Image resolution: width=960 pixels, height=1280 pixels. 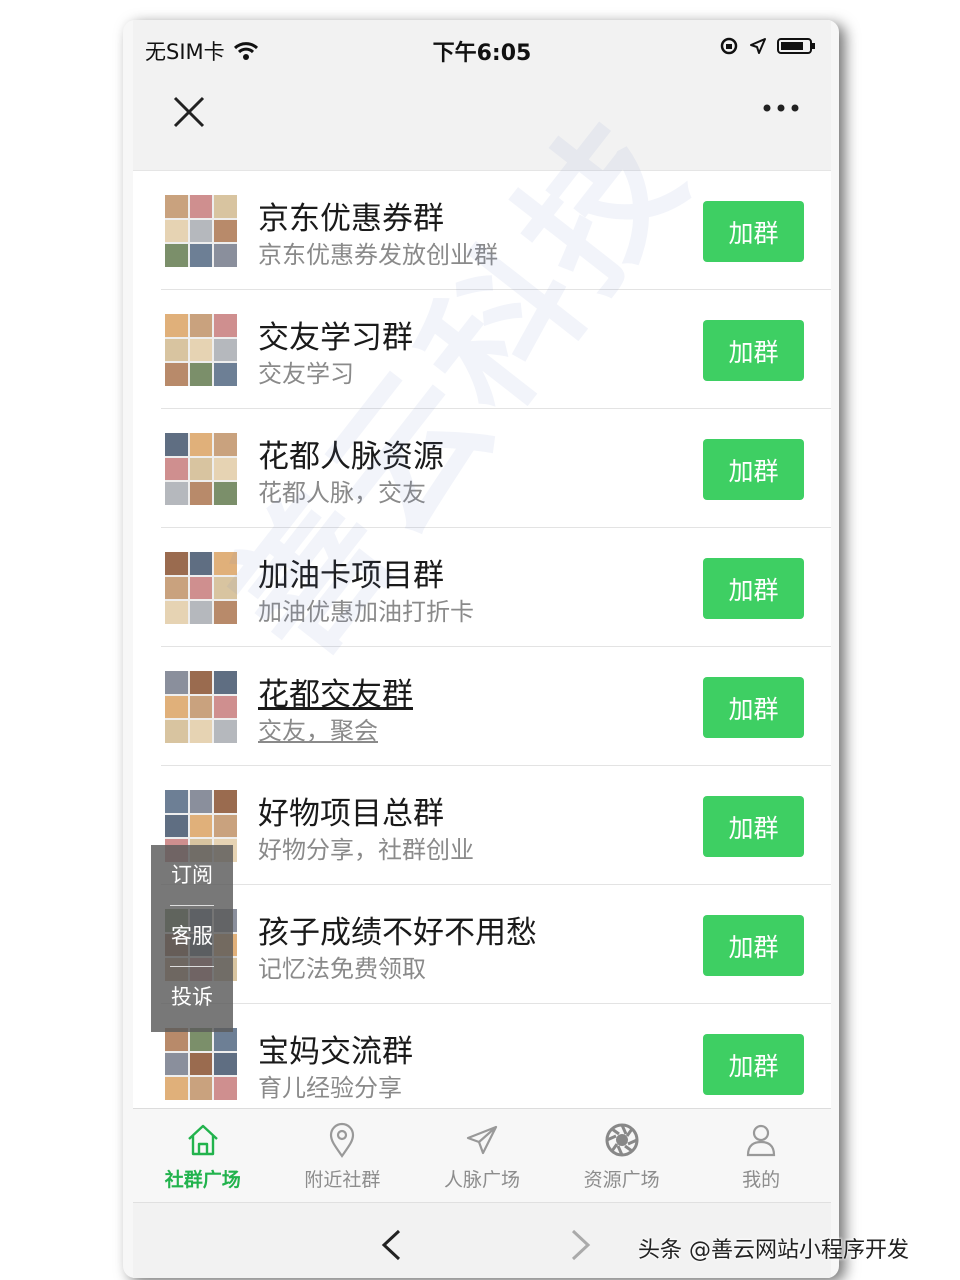 What do you see at coordinates (335, 1052) in the screenshot?
I see `group-name: 宝妈交流群` at bounding box center [335, 1052].